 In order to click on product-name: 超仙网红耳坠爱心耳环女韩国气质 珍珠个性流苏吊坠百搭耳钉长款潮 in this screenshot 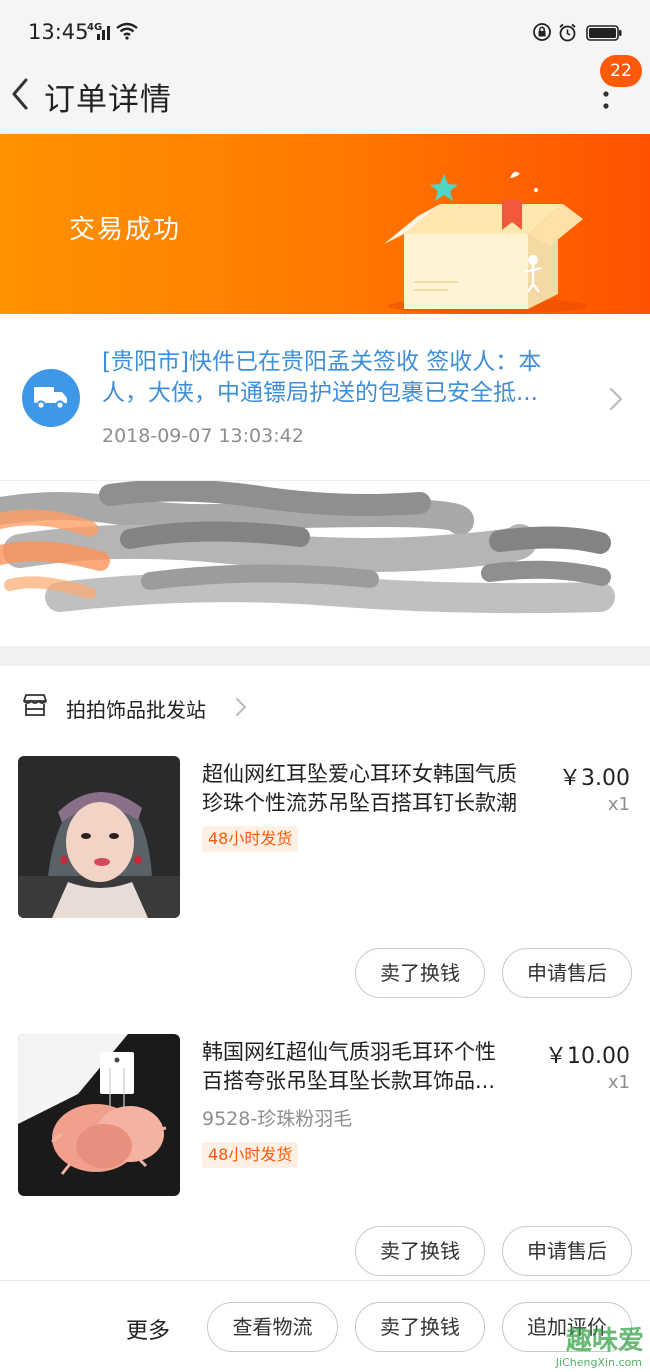, I will do `click(377, 789)`.